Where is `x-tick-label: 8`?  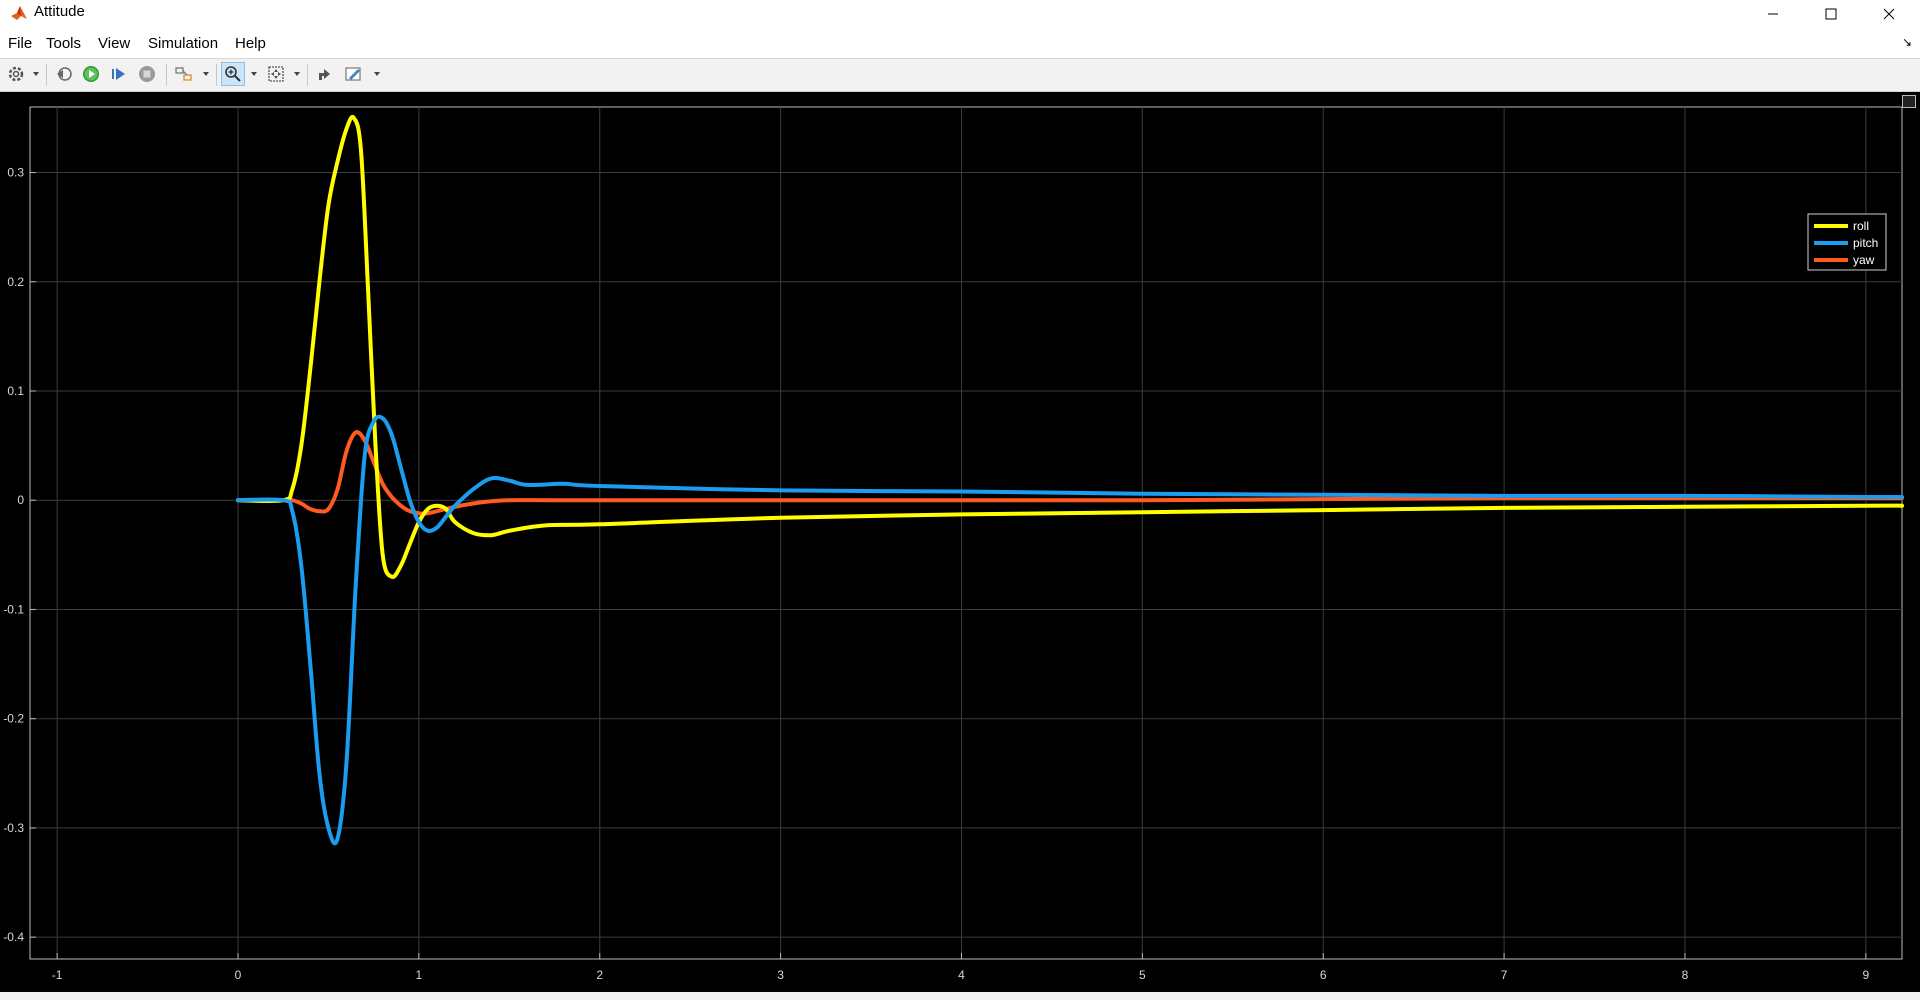 x-tick-label: 8 is located at coordinates (1685, 975).